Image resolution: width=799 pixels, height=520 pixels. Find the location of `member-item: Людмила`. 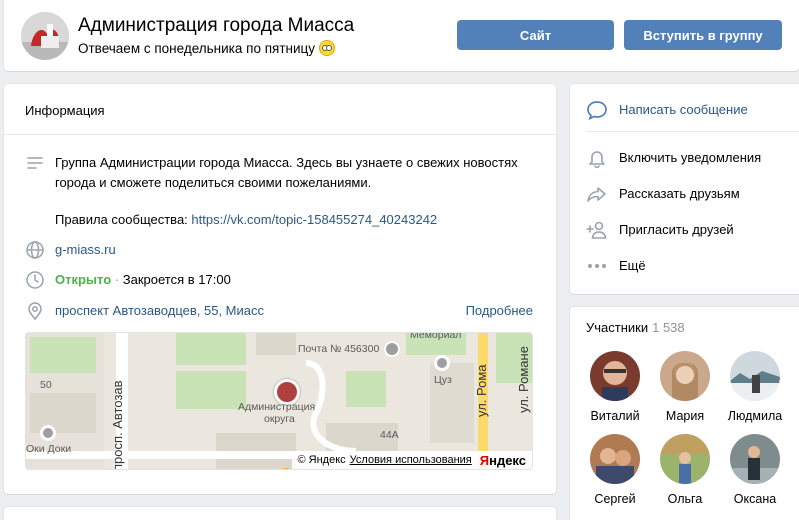

member-item: Людмила is located at coordinates (755, 387).